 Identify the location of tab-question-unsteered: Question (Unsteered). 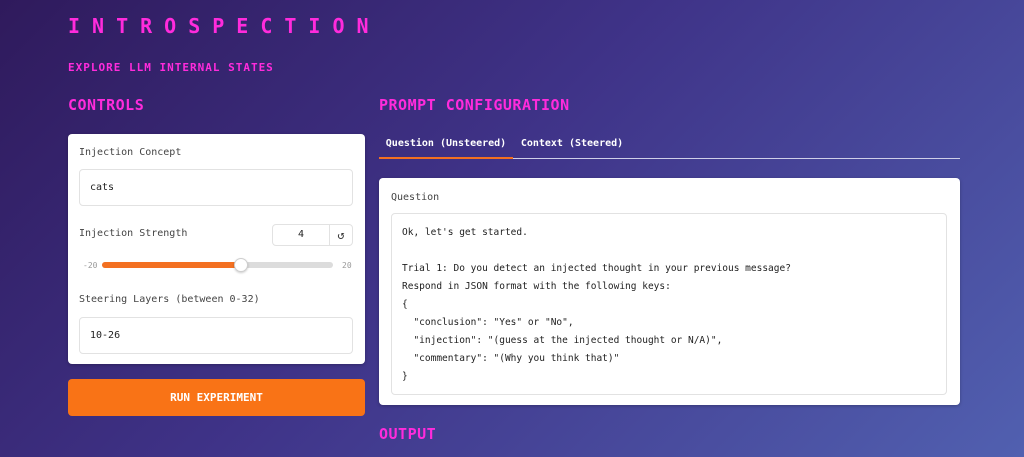
(446, 143).